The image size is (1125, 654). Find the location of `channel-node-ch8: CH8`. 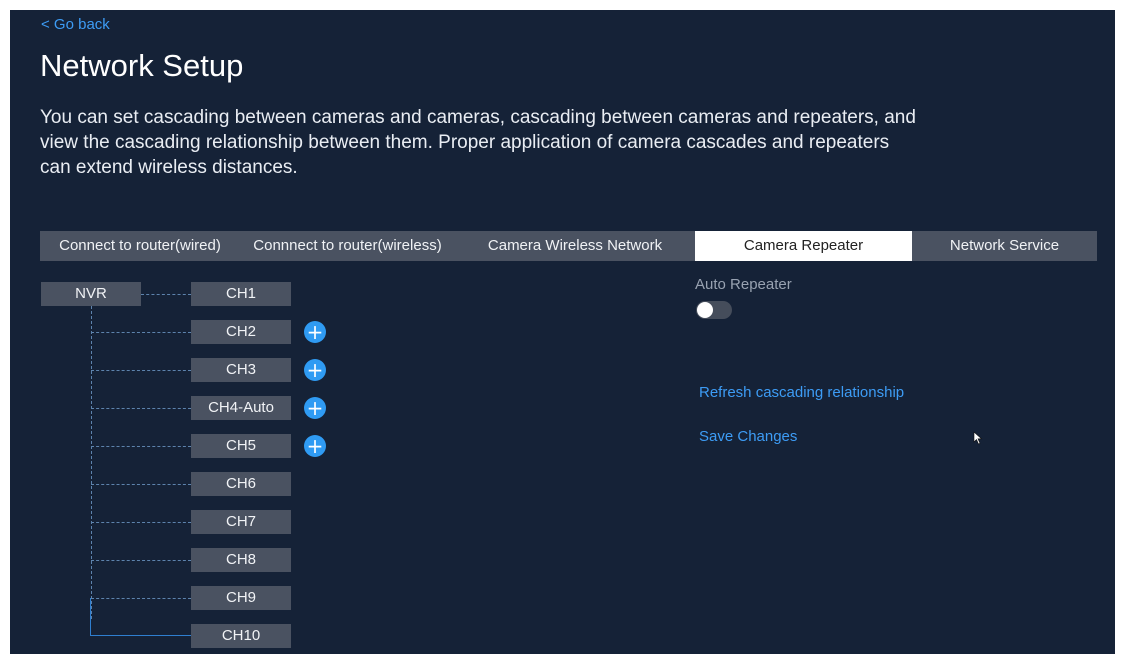

channel-node-ch8: CH8 is located at coordinates (241, 560).